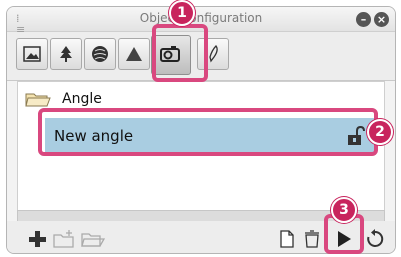  I want to click on callout-badge-1: 1, so click(182, 13).